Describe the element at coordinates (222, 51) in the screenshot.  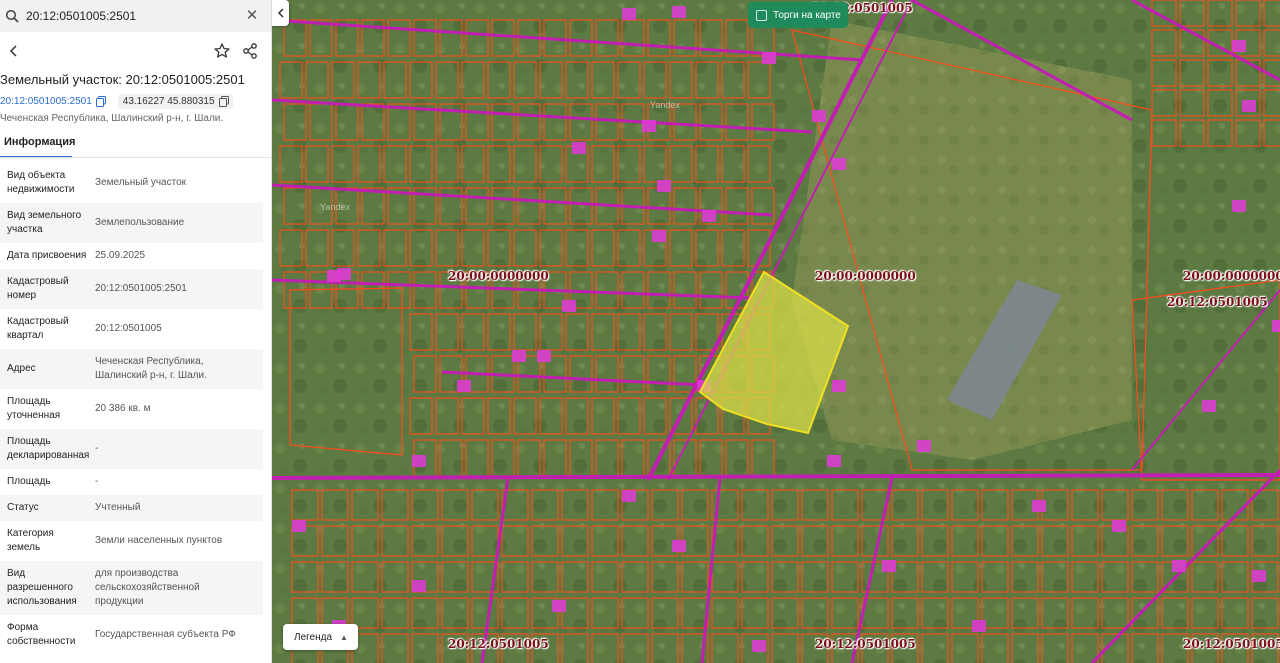
I see `favorite-star-icon` at that location.